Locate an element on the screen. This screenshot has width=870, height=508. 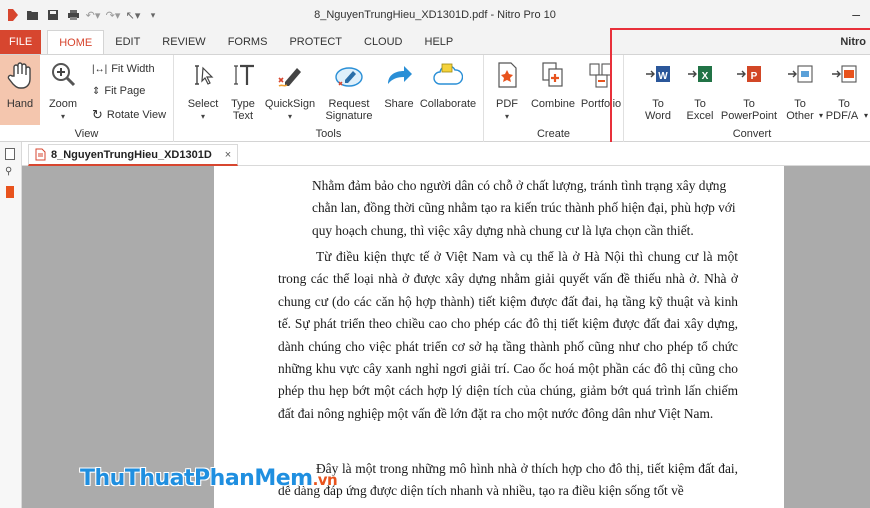
nitro-account-label: Nitro is located at coordinates (853, 42).